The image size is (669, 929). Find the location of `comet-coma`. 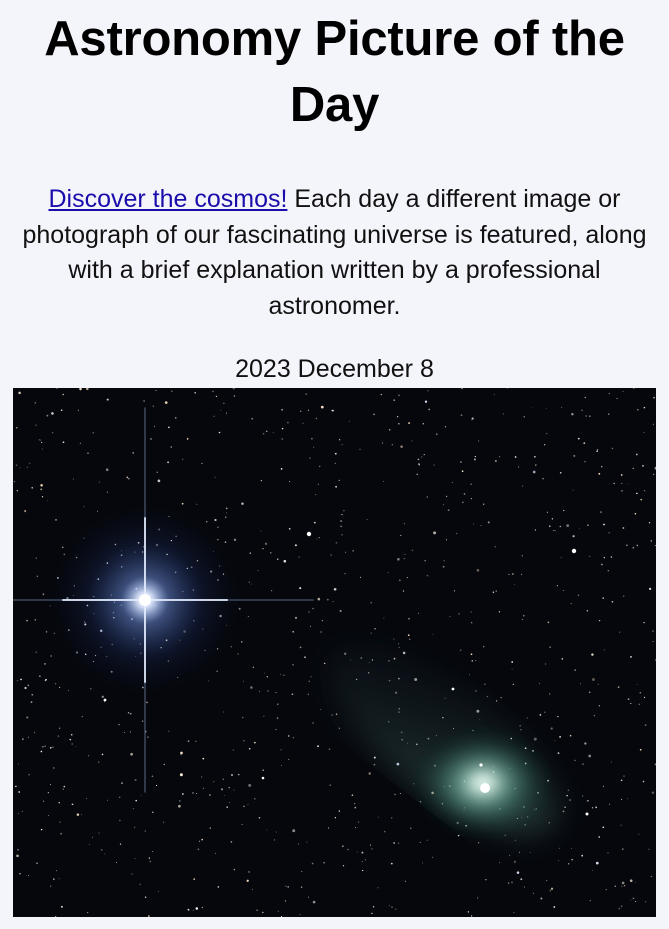

comet-coma is located at coordinates (483, 783).